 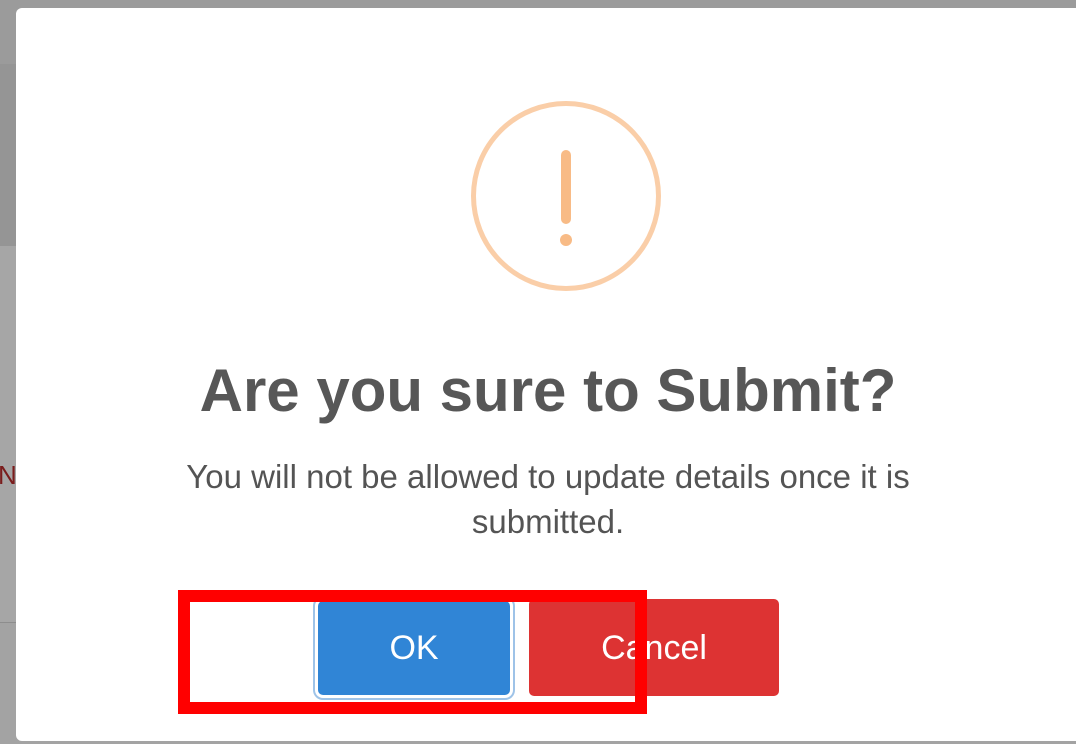 I want to click on cancel-button: Cancel, so click(x=654, y=647).